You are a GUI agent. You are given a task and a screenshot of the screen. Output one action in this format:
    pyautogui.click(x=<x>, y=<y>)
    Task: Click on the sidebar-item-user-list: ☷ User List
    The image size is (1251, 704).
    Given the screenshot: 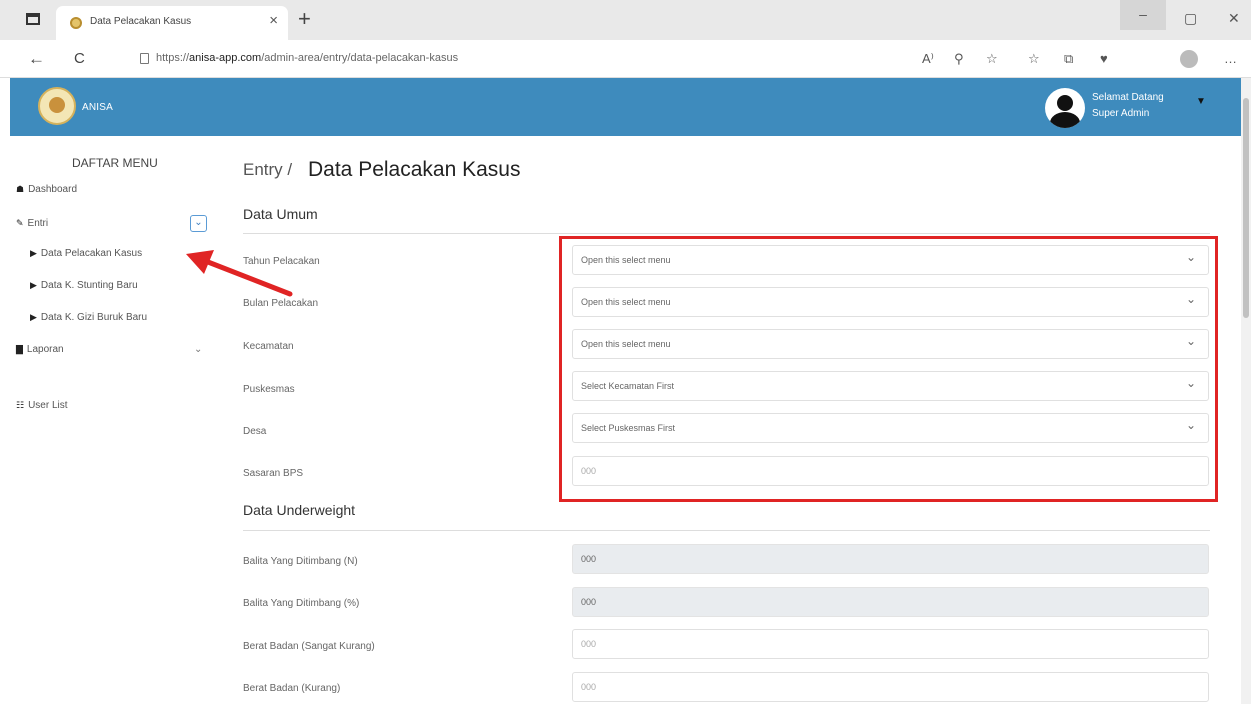 What is the action you would take?
    pyautogui.click(x=42, y=405)
    